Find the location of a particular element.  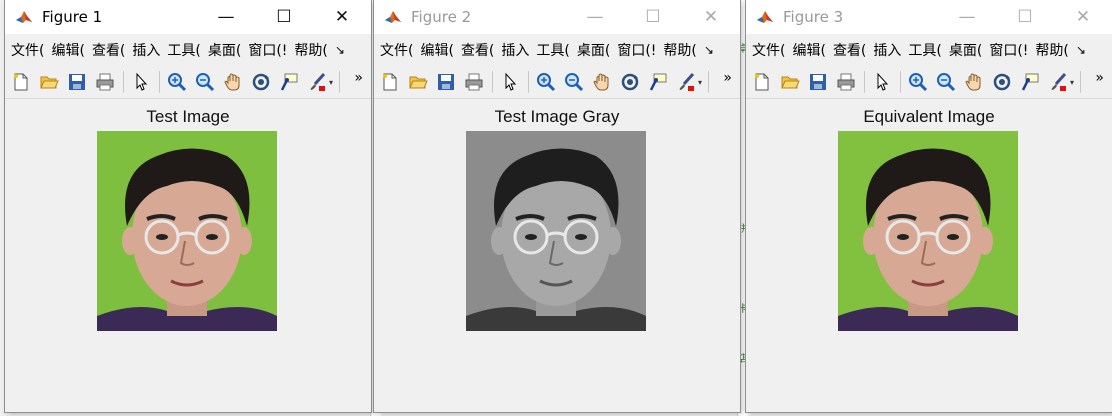

title-bar: Figure 2 — ☐ ✕ is located at coordinates (557, 17).